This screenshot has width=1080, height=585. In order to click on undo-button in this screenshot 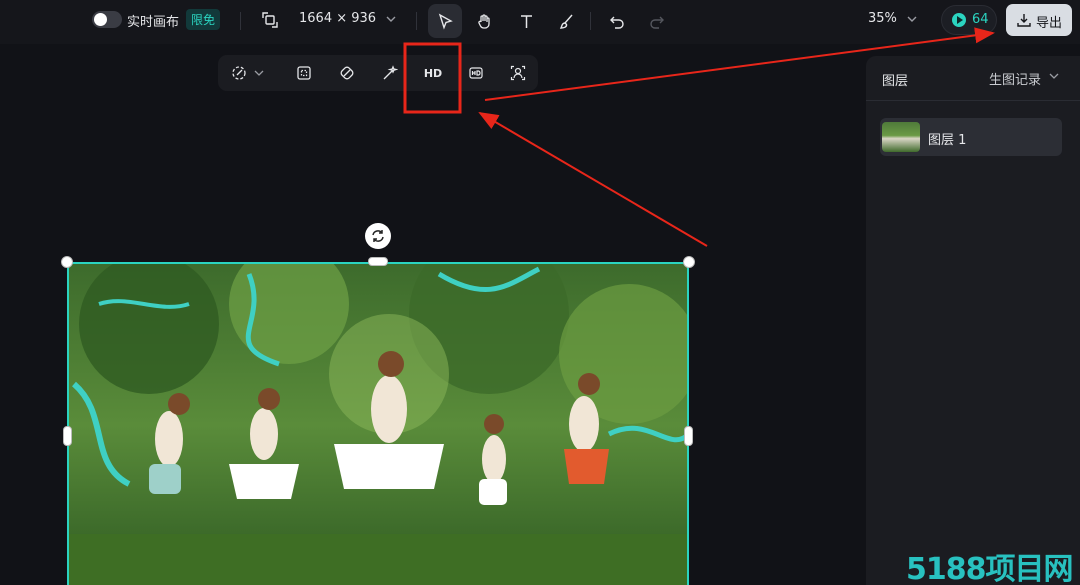, I will do `click(617, 21)`.